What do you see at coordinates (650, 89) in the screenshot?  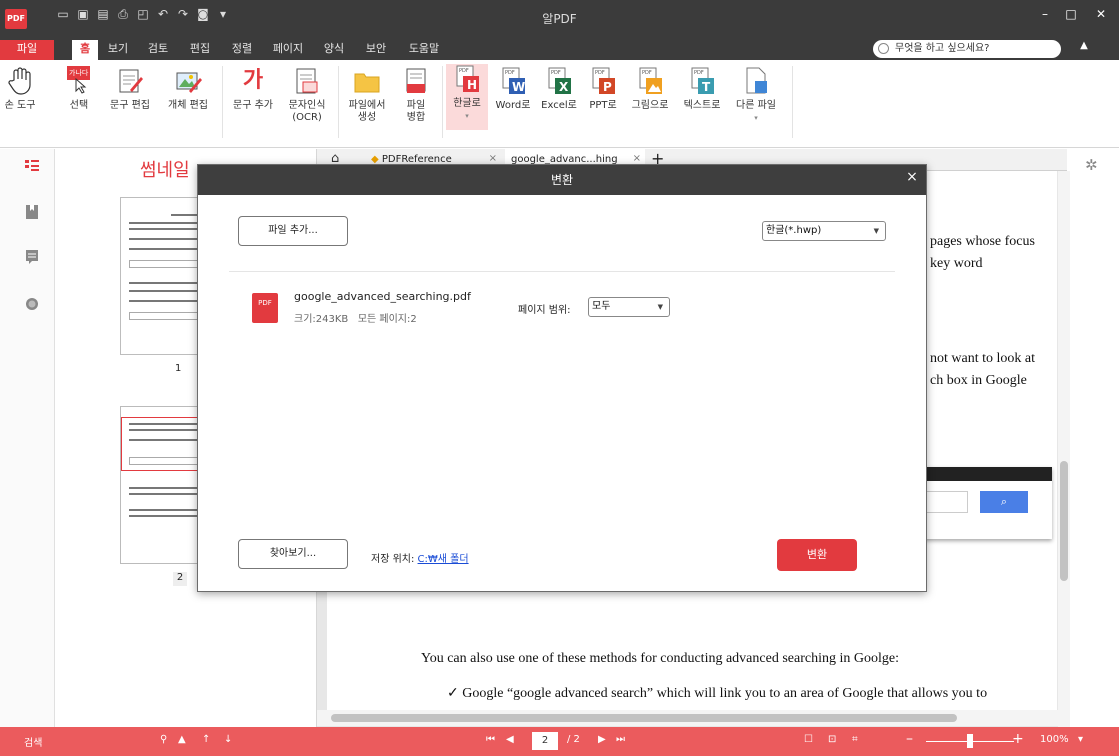 I see `convert-to-image-button: PDF 그림으로` at bounding box center [650, 89].